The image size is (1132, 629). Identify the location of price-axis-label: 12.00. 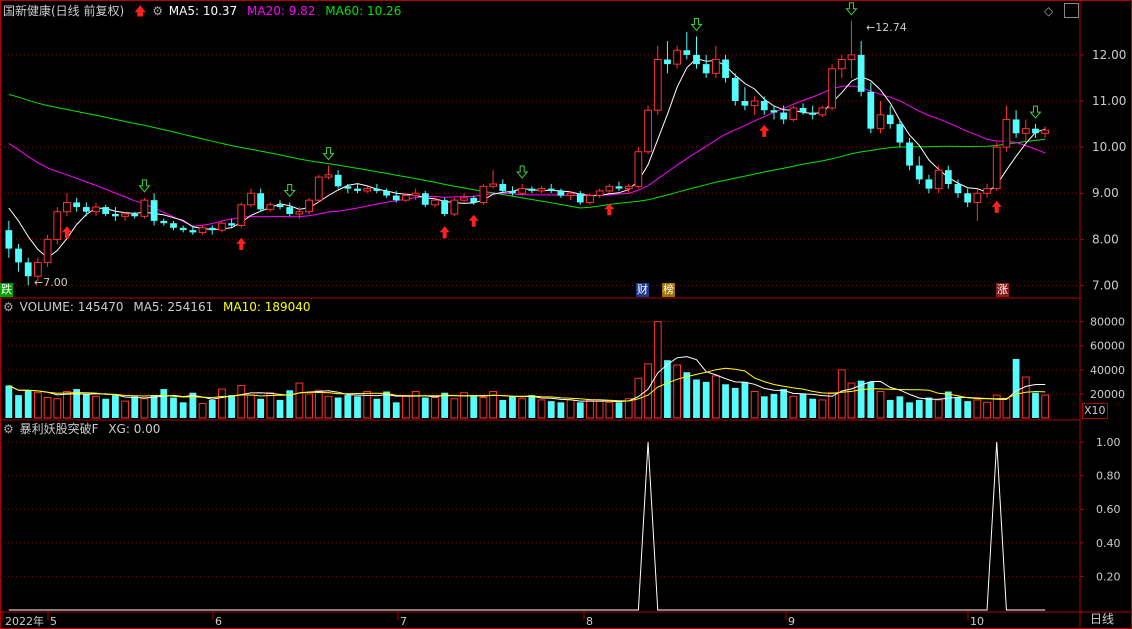
(1109, 55).